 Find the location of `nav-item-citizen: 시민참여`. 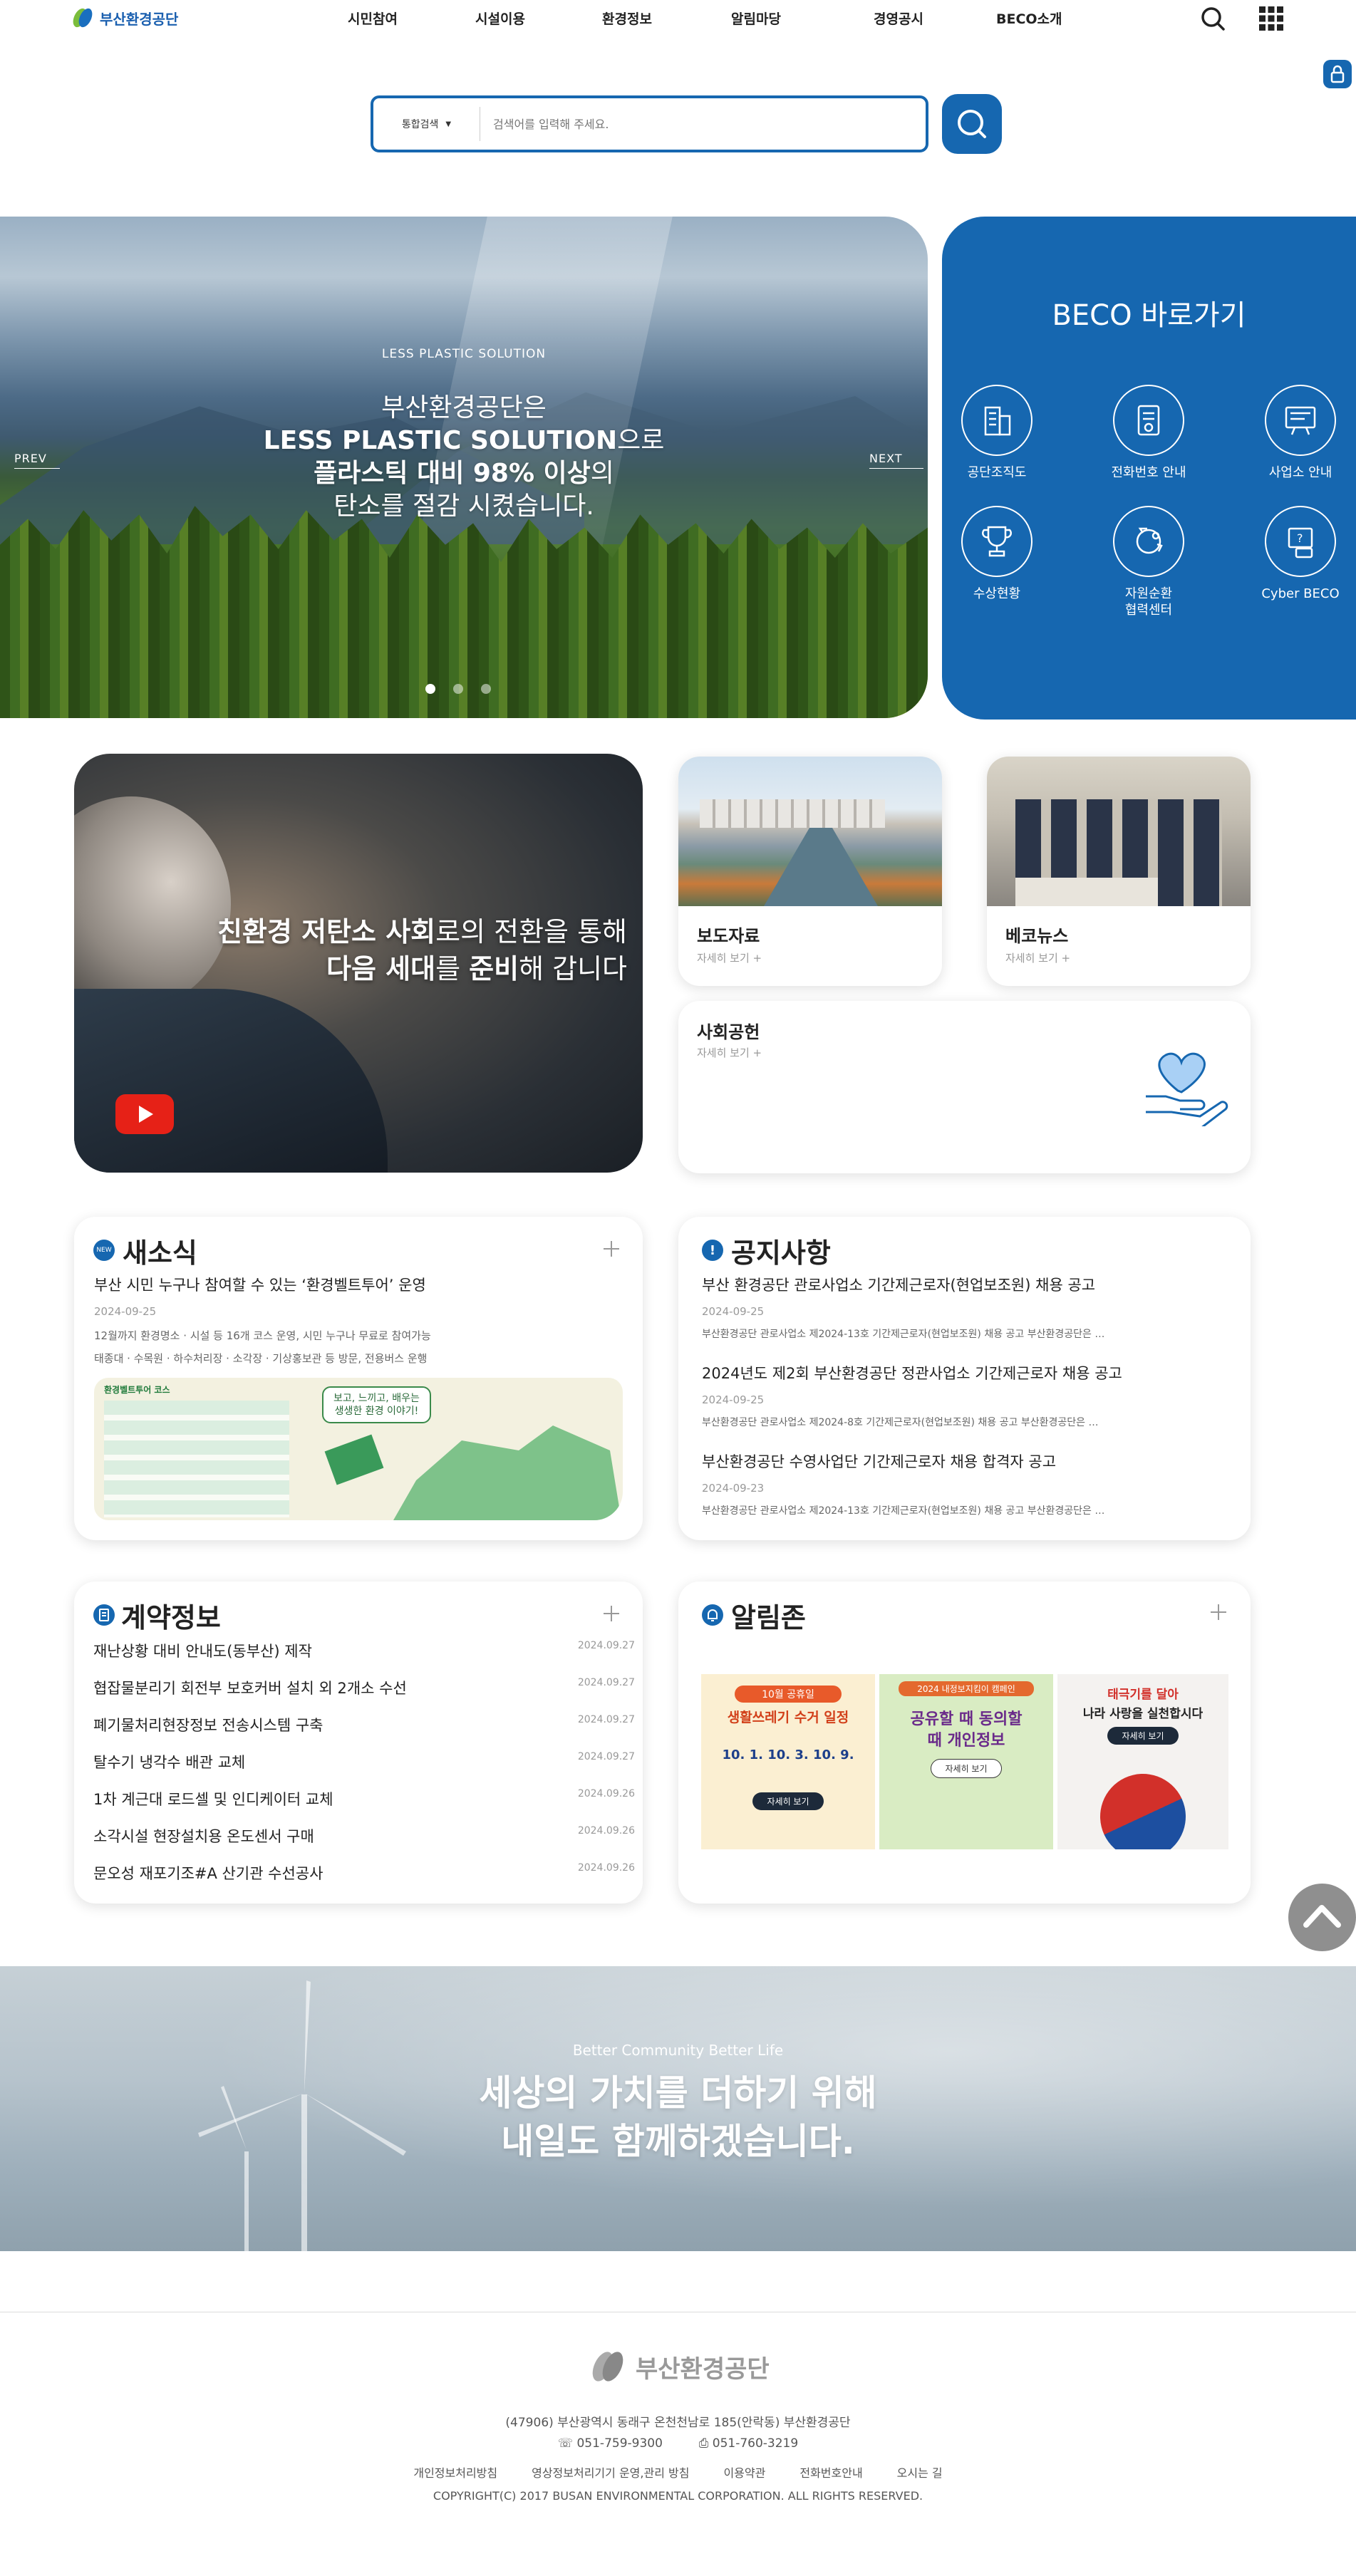

nav-item-citizen: 시민참여 is located at coordinates (373, 18).